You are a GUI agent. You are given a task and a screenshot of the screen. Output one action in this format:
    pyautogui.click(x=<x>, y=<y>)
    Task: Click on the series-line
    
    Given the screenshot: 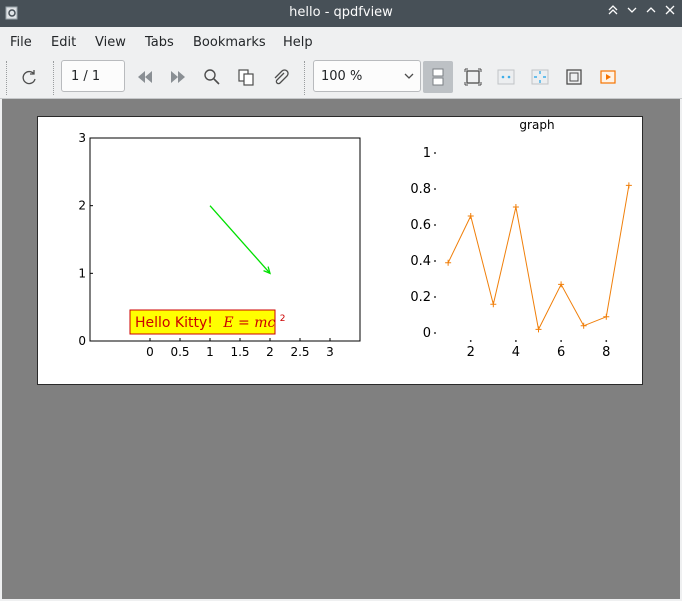 What is the action you would take?
    pyautogui.click(x=538, y=258)
    